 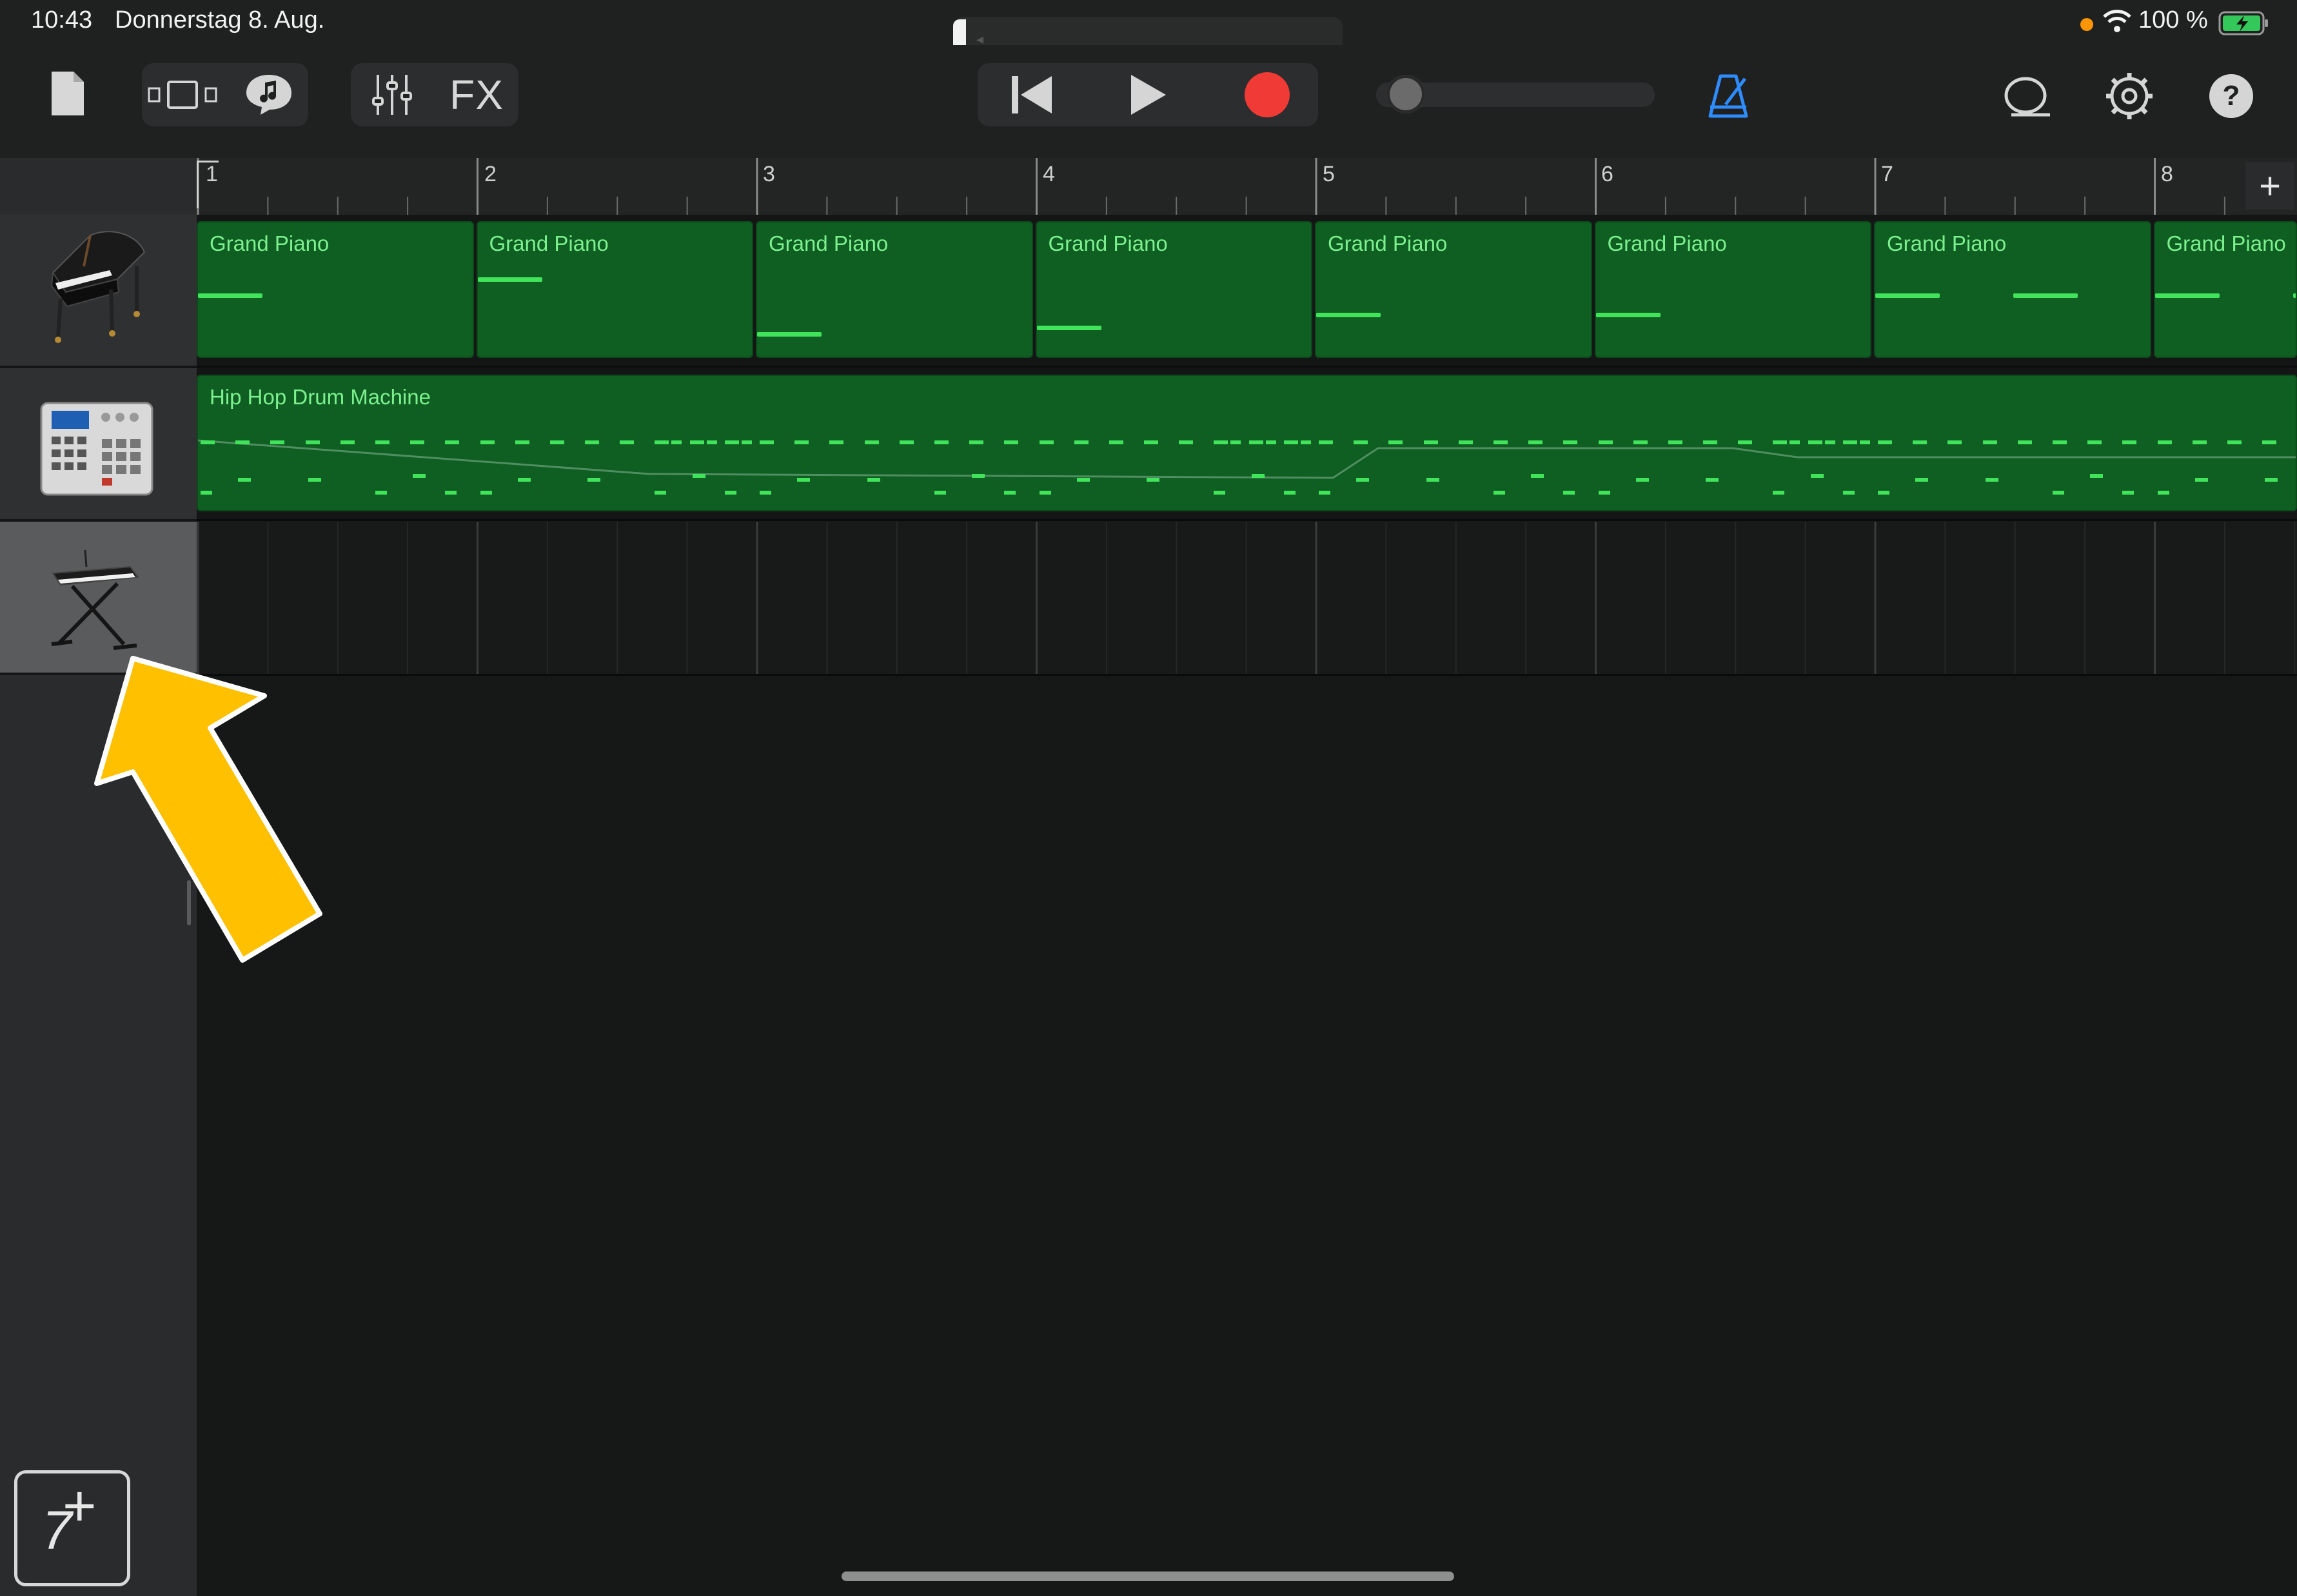 What do you see at coordinates (97, 450) in the screenshot?
I see `drum-machine-icon` at bounding box center [97, 450].